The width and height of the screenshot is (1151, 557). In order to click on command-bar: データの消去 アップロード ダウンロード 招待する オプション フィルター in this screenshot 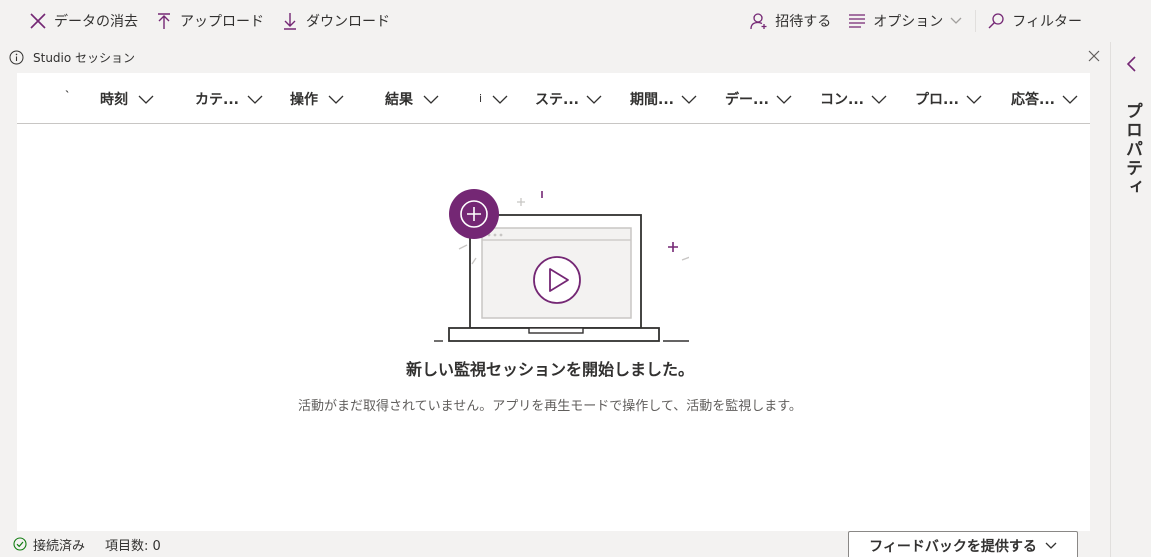, I will do `click(555, 21)`.